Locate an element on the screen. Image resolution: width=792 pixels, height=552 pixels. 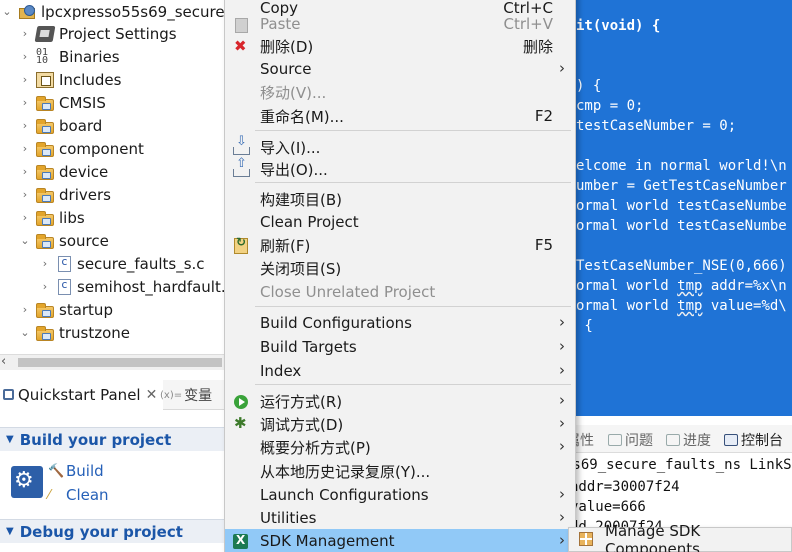
build-gear-icon is located at coordinates (27, 482).